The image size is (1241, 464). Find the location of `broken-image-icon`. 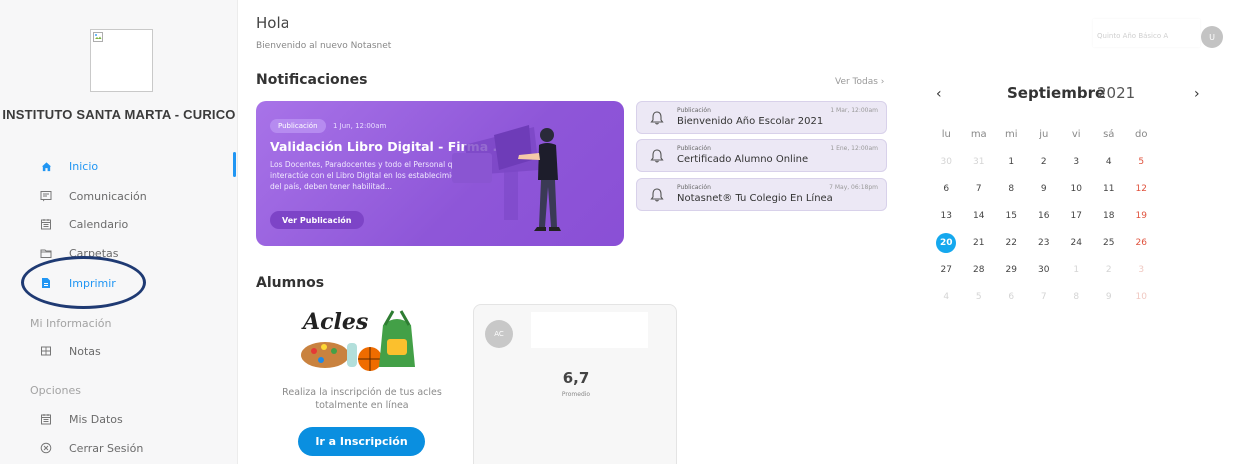

broken-image-icon is located at coordinates (98, 37).